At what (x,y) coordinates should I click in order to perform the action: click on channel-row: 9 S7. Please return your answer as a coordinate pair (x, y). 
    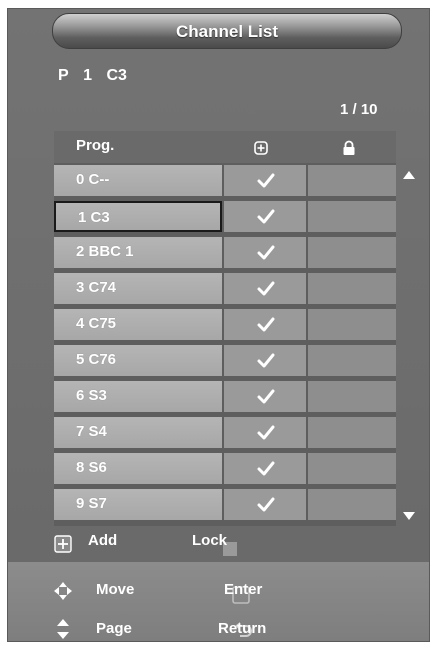
    Looking at the image, I should click on (225, 504).